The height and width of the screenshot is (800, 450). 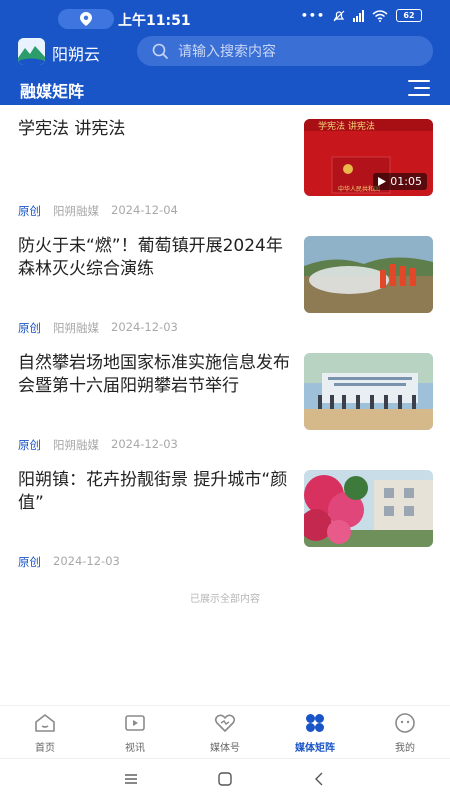 I want to click on tab-label: 视讯, so click(x=135, y=748).